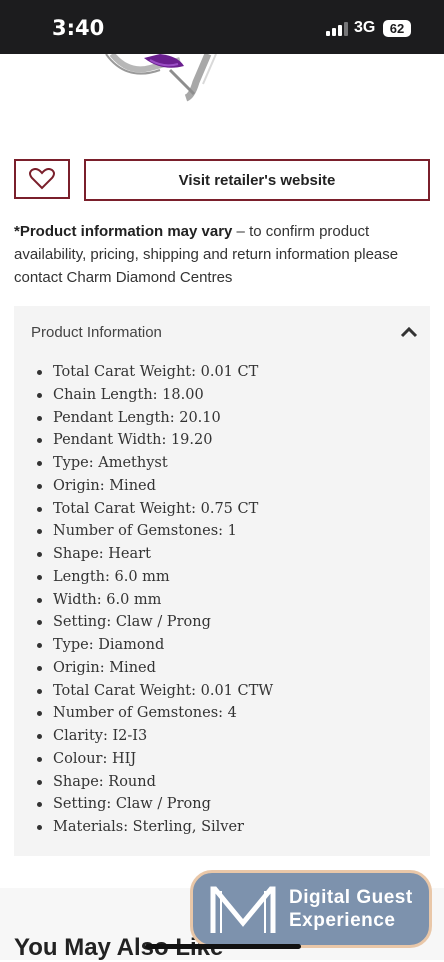 This screenshot has height=962, width=444. What do you see at coordinates (222, 531) in the screenshot?
I see `spec-item: Number of Gemstones: 1` at bounding box center [222, 531].